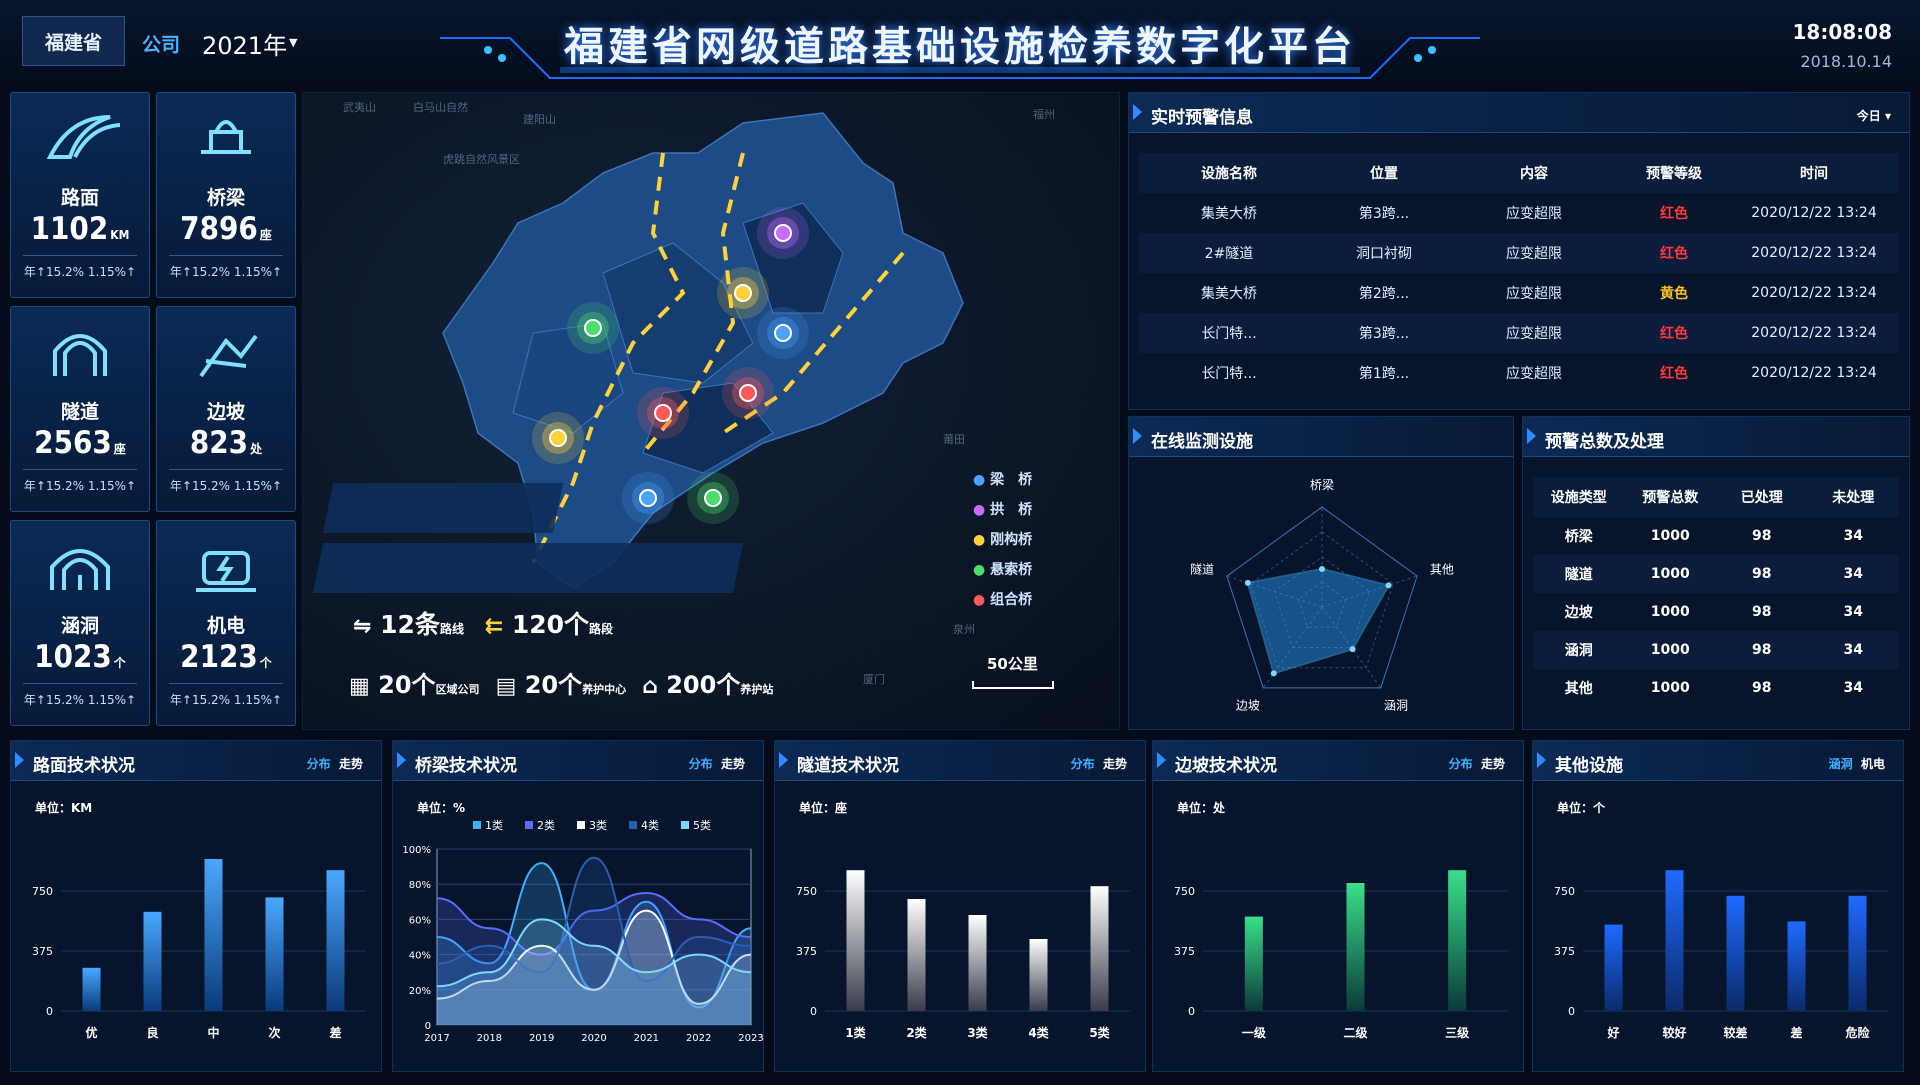 The width and height of the screenshot is (1920, 1085). I want to click on year-selector: 2021年, so click(244, 43).